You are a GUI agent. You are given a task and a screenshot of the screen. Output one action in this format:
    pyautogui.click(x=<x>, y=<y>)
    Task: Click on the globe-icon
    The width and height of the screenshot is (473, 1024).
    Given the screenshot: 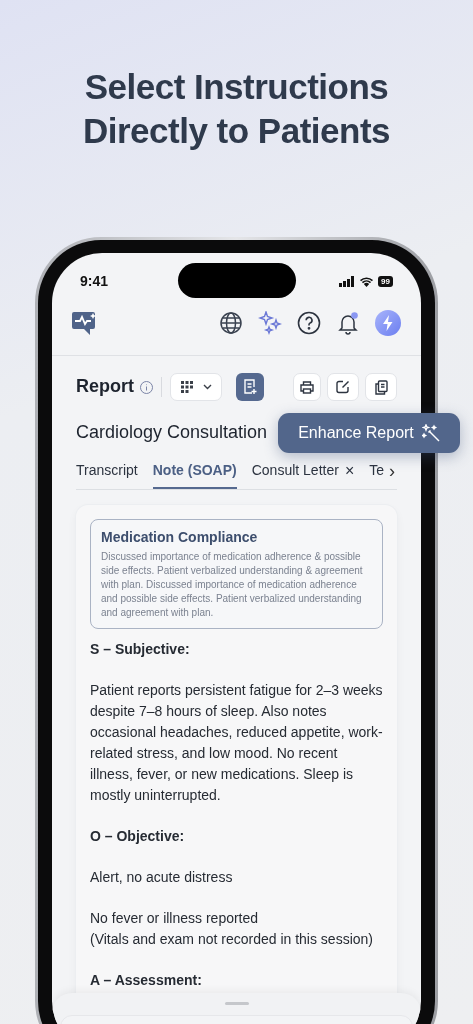 What is the action you would take?
    pyautogui.click(x=231, y=323)
    